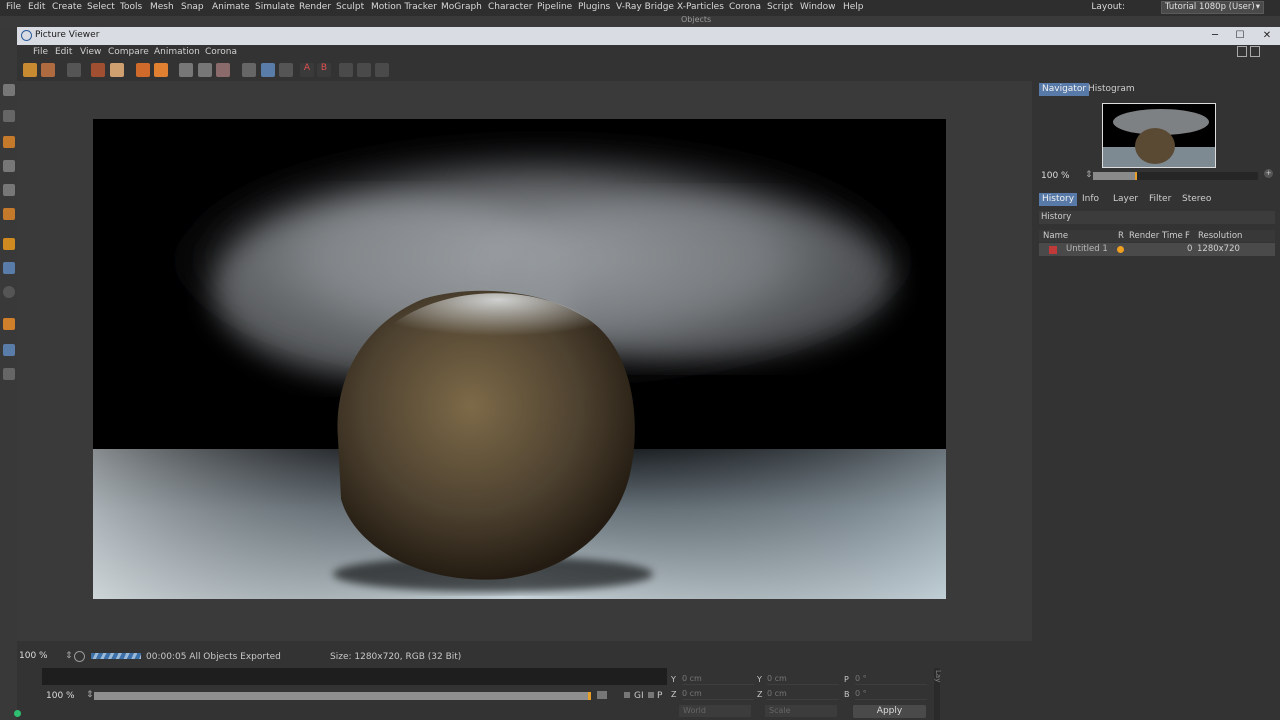  What do you see at coordinates (1090, 199) in the screenshot?
I see `tab-info: Info` at bounding box center [1090, 199].